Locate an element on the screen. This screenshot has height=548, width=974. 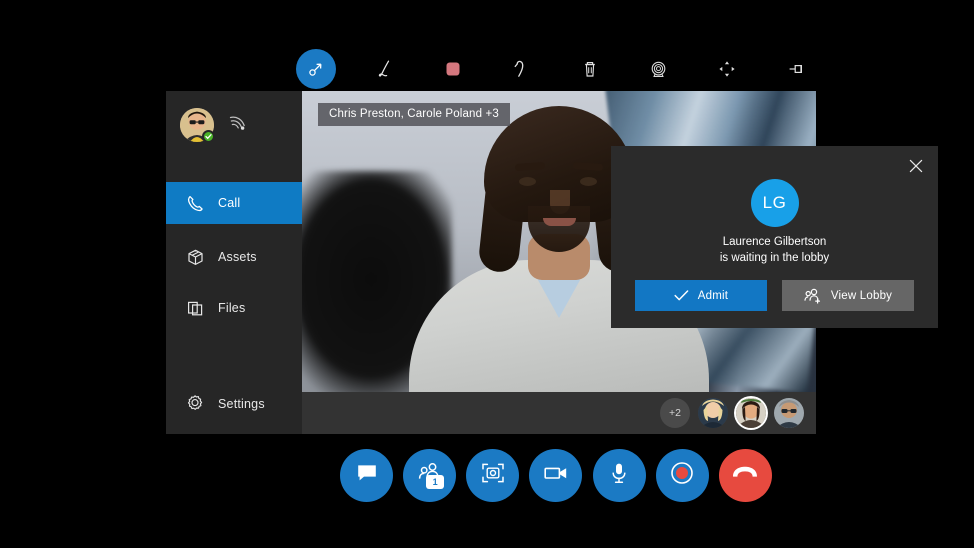
end-call-icon is located at coordinates (745, 475).